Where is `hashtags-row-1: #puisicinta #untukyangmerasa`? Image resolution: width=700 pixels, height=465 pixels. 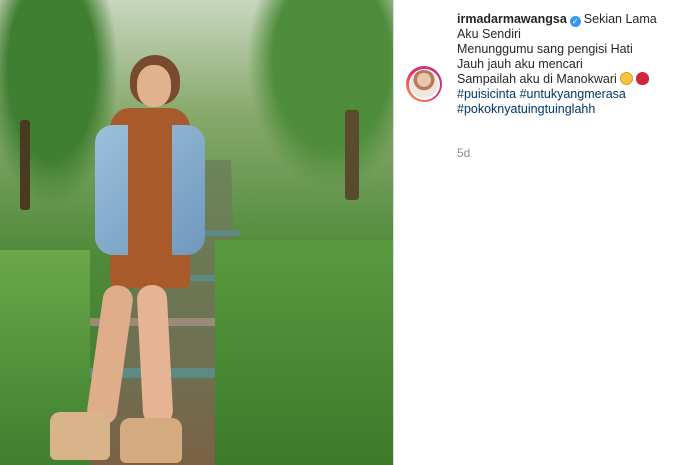 hashtags-row-1: #puisicinta #untukyangmerasa is located at coordinates (577, 94).